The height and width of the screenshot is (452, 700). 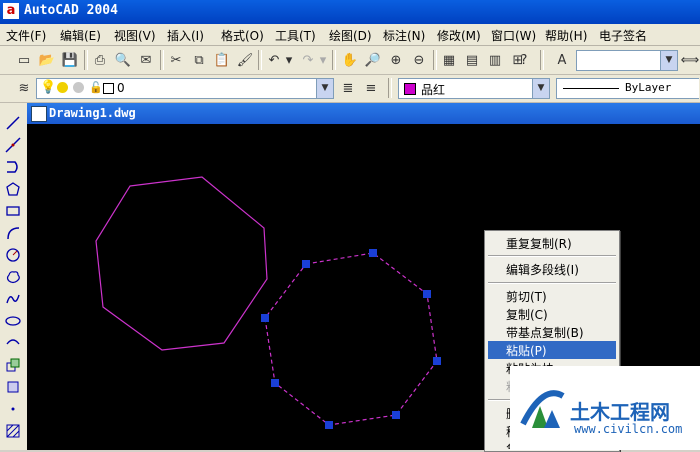 I want to click on publish-icon: ✉, so click(x=146, y=60).